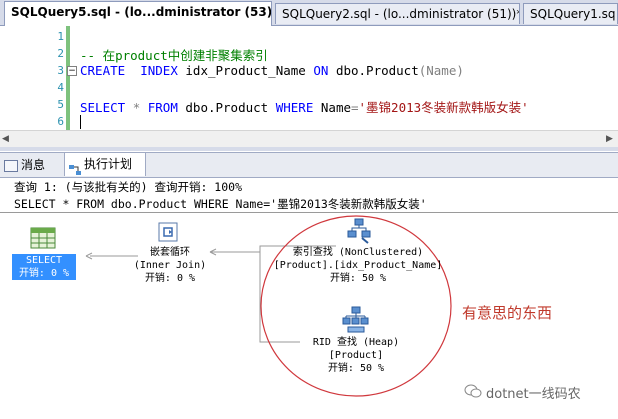 This screenshot has width=618, height=419. What do you see at coordinates (358, 278) in the screenshot?
I see `index-seek-cost: 开销: 50 %` at bounding box center [358, 278].